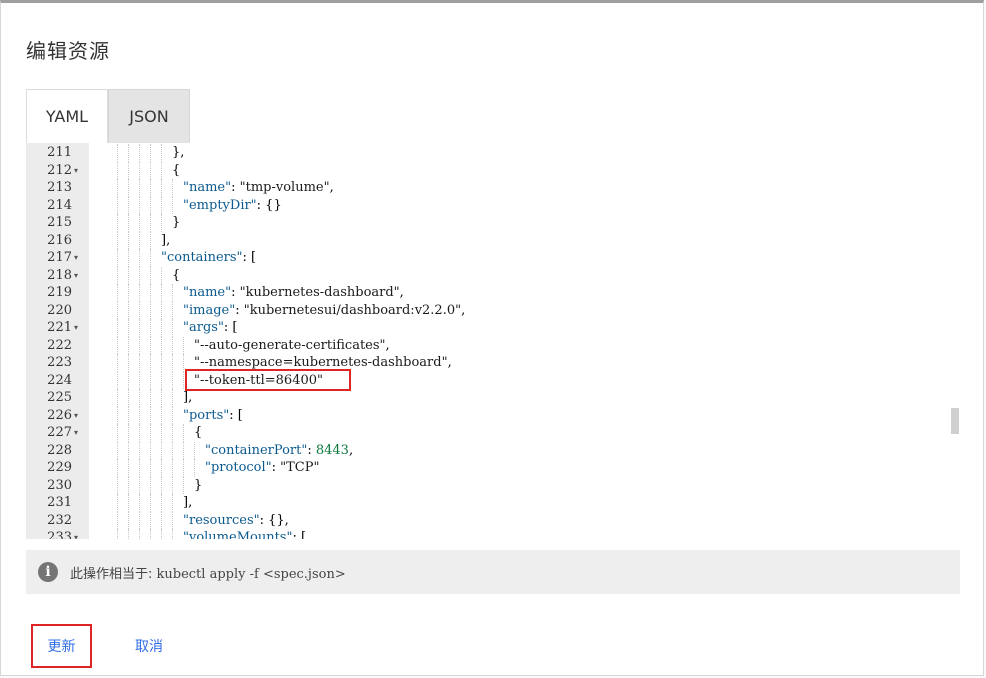 Image resolution: width=986 pixels, height=678 pixels. What do you see at coordinates (149, 116) in the screenshot?
I see `tab-json: JSON` at bounding box center [149, 116].